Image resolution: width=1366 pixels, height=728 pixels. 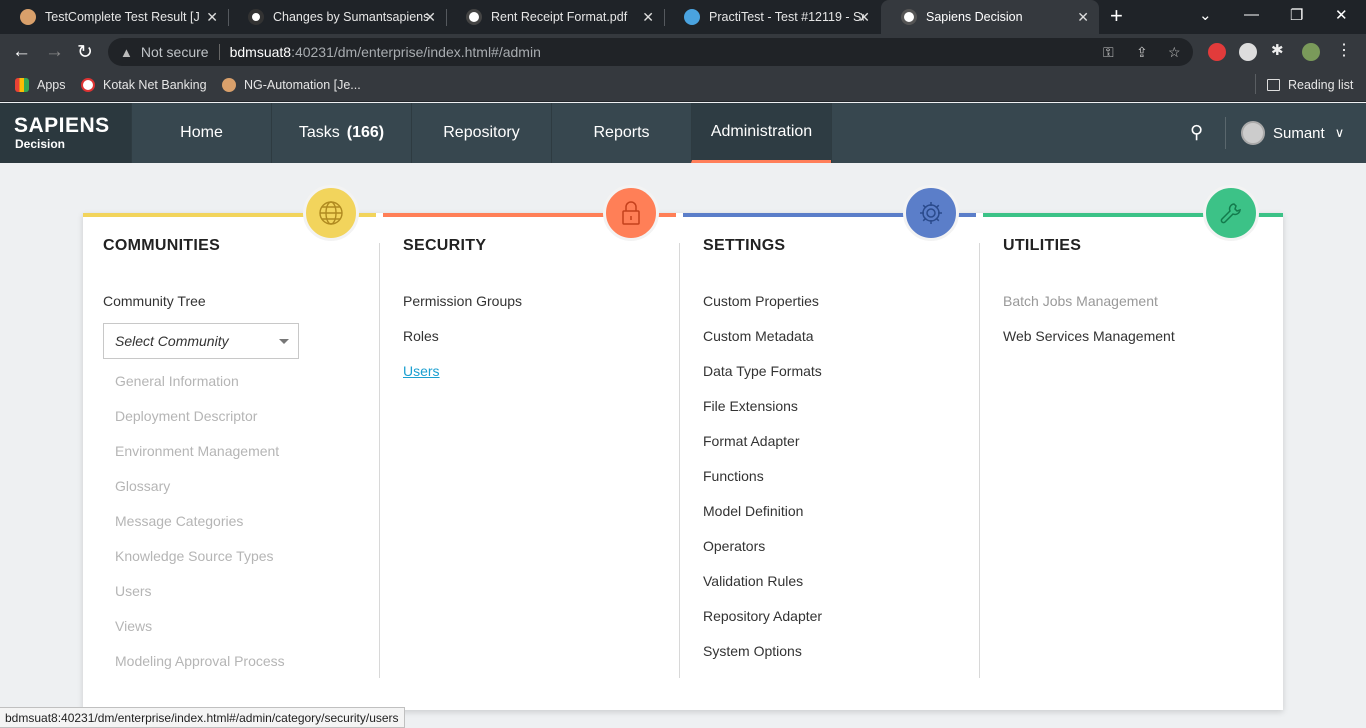 What do you see at coordinates (341, 133) in the screenshot?
I see `nav-tasks: Tasks (166)` at bounding box center [341, 133].